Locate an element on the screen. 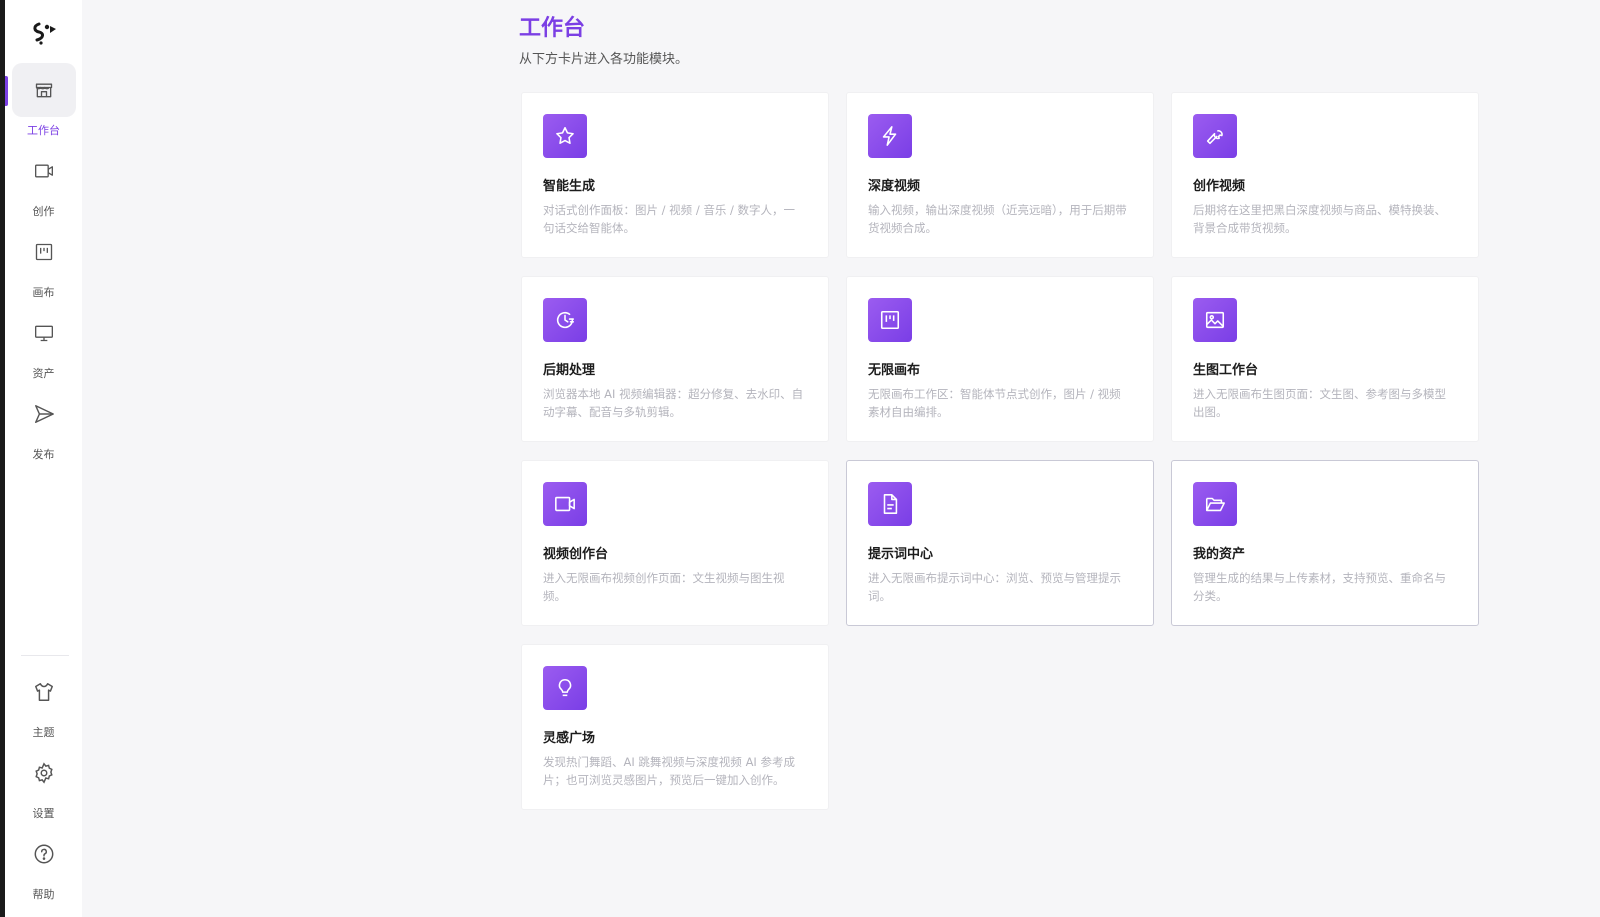 Image resolution: width=1600 pixels, height=917 pixels. card-description: 浏览器本地 AI 视频编辑器：超分修复、去水印、自动字幕、配音与多轨剪辑。 is located at coordinates (673, 403).